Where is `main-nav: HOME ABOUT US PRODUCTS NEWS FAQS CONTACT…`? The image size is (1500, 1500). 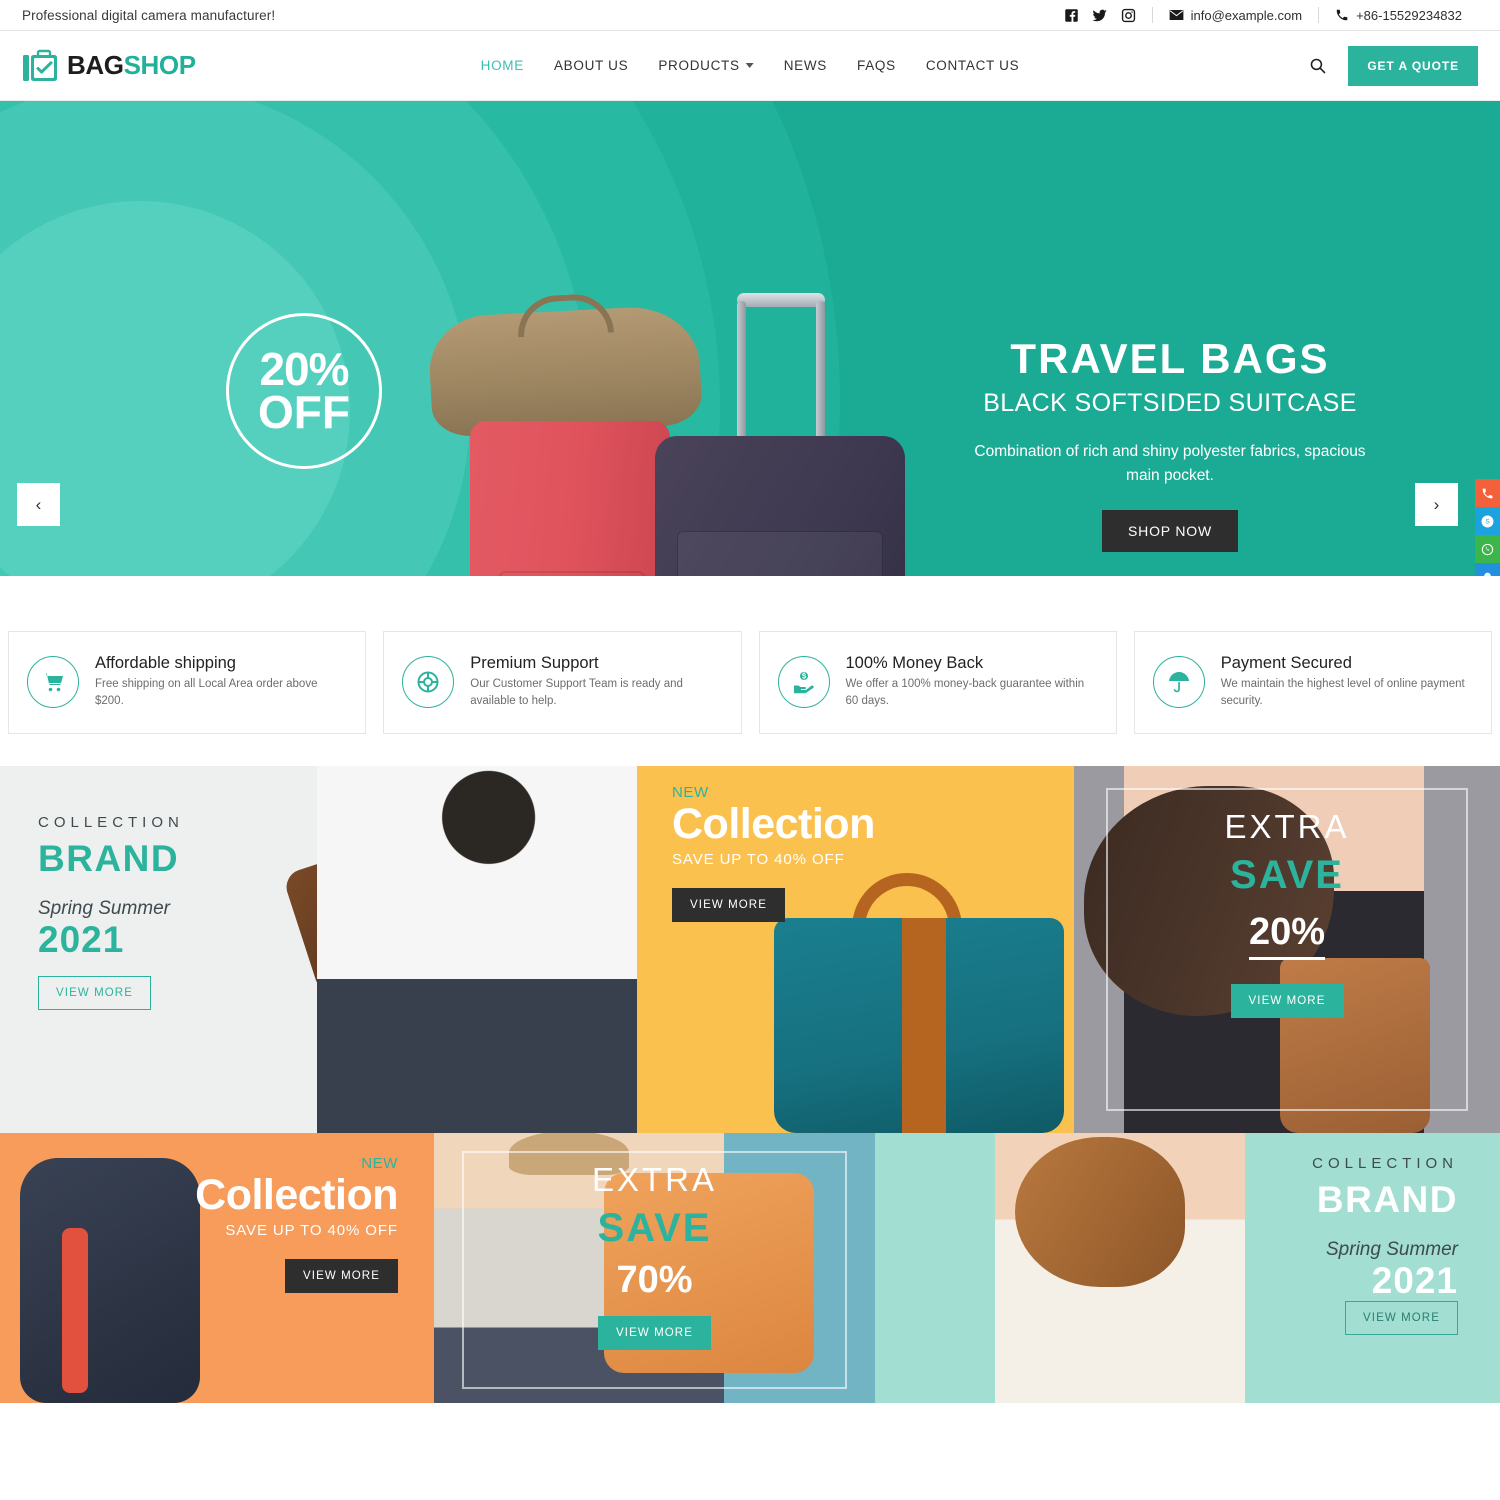
main-nav: HOME ABOUT US PRODUCTS NEWS FAQS CONTACT… is located at coordinates (750, 65).